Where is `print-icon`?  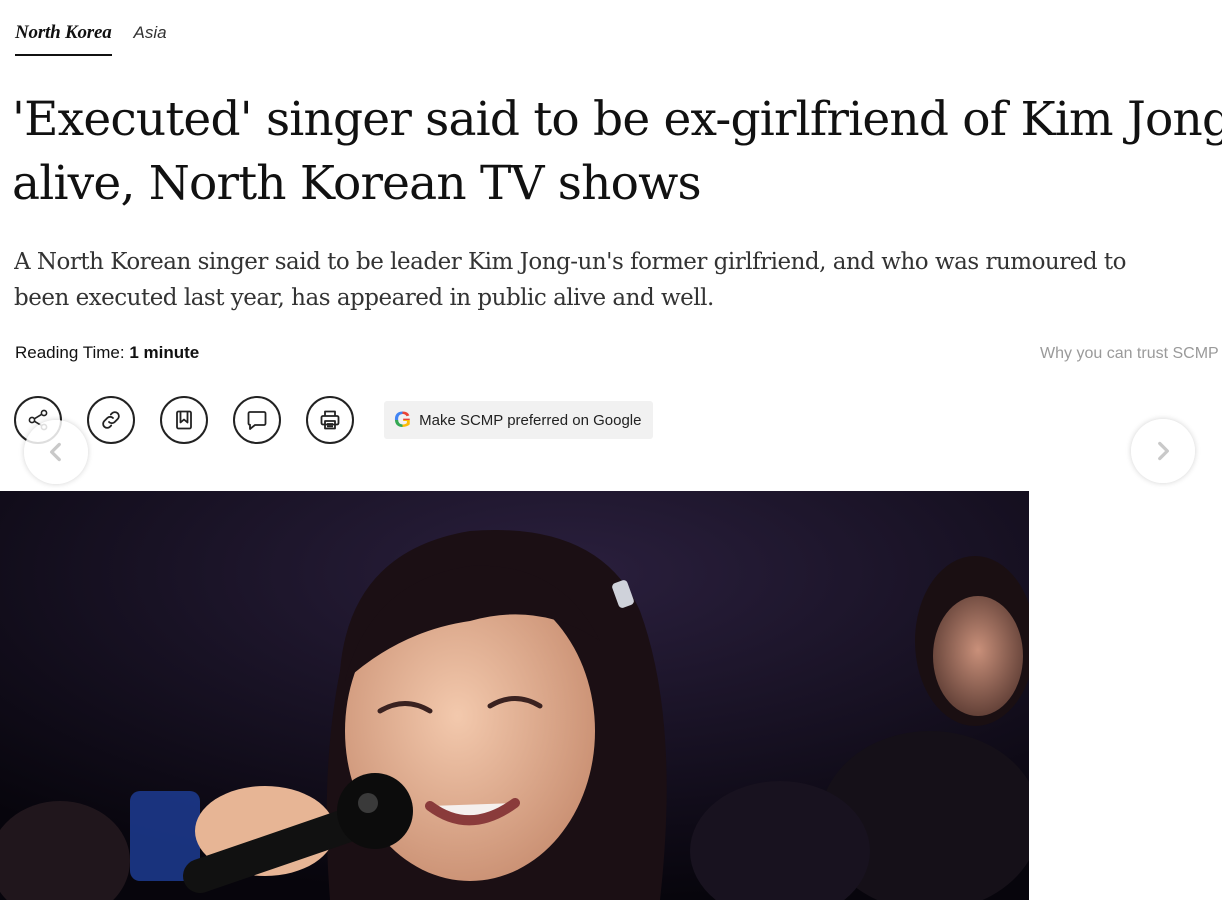
print-icon is located at coordinates (330, 420).